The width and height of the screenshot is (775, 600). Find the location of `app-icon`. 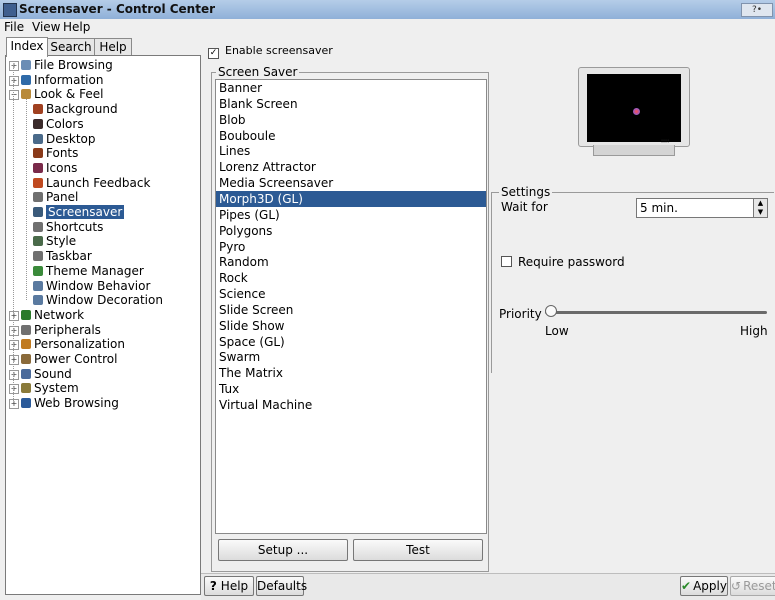

app-icon is located at coordinates (10, 10).